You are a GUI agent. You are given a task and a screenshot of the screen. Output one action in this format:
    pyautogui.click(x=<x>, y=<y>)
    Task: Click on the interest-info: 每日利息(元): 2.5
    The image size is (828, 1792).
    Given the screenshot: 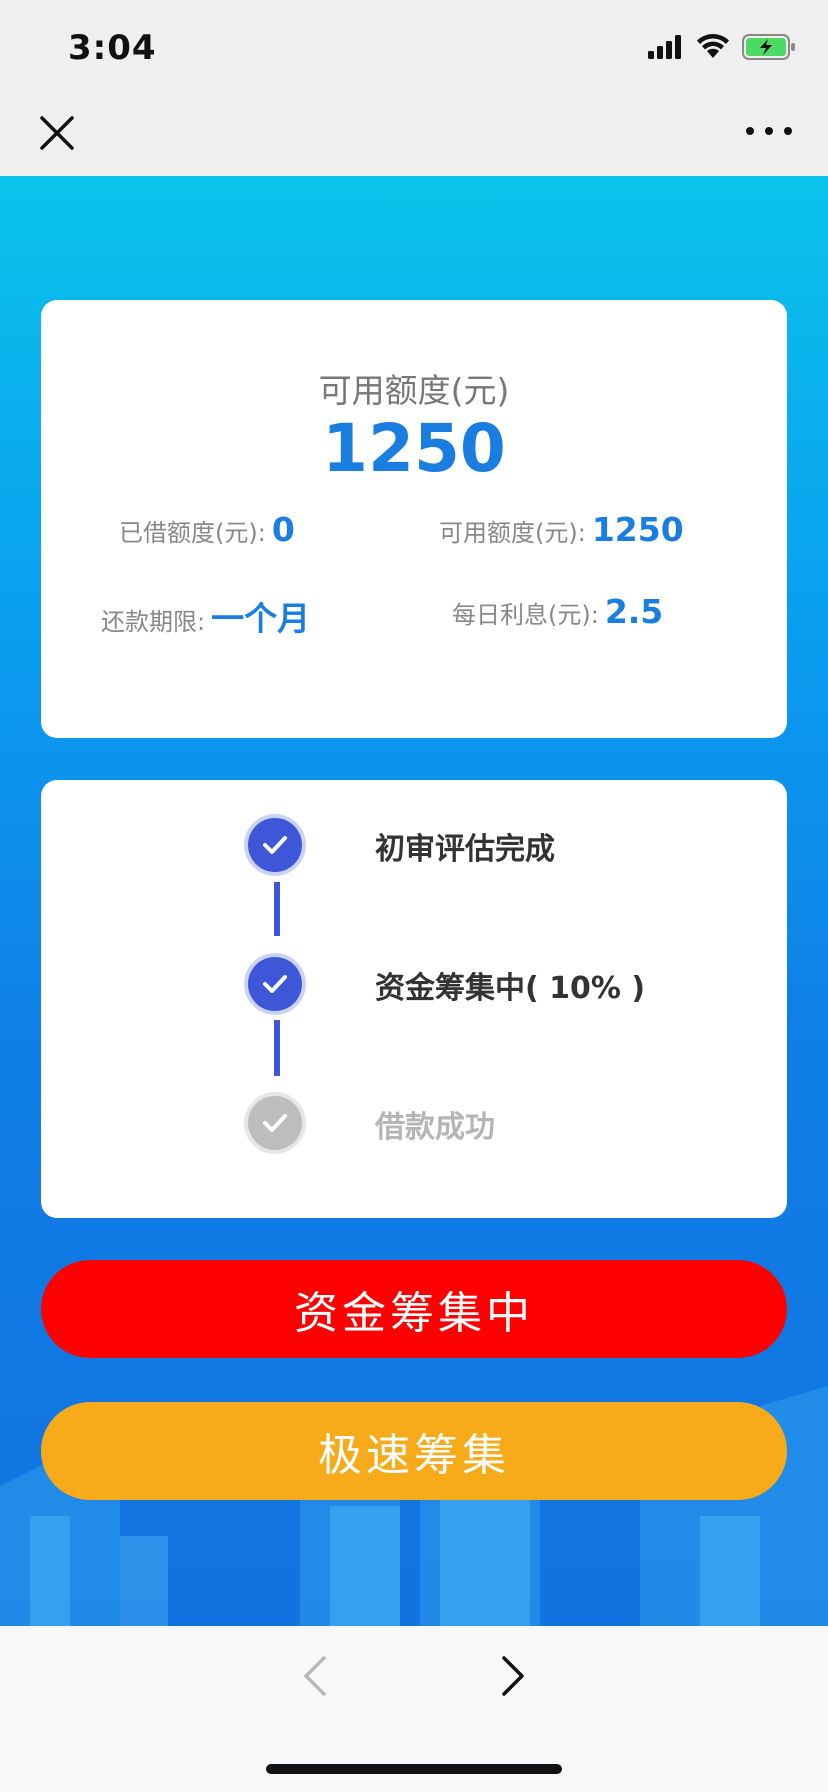 What is the action you would take?
    pyautogui.click(x=557, y=611)
    